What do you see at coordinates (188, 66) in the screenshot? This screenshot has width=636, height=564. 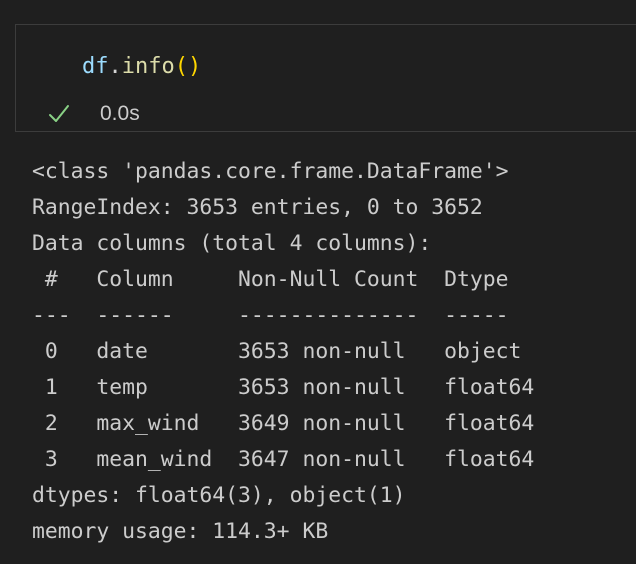 I see `code-token-parens: ()` at bounding box center [188, 66].